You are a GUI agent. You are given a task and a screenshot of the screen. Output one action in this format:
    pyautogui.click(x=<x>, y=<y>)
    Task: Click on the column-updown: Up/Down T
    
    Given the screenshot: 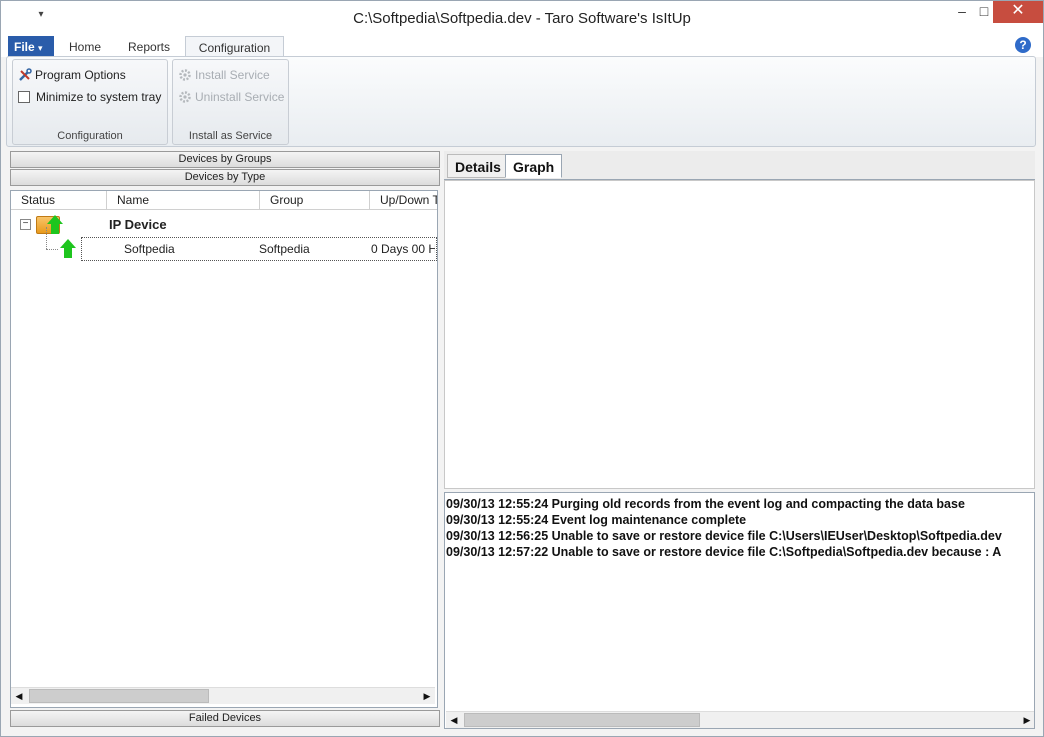 What is the action you would take?
    pyautogui.click(x=403, y=200)
    